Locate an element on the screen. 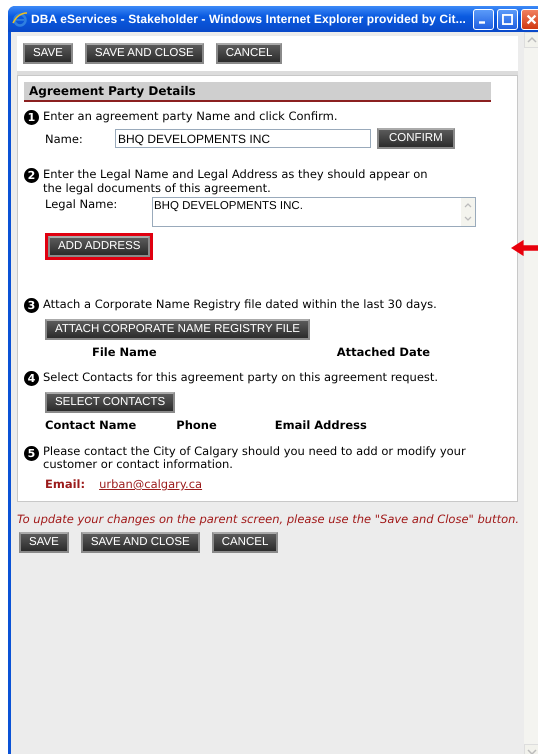  instruction-text: Please contact the City of Calgary should you need to add or modify your customer or contact information. is located at coordinates (255, 458).